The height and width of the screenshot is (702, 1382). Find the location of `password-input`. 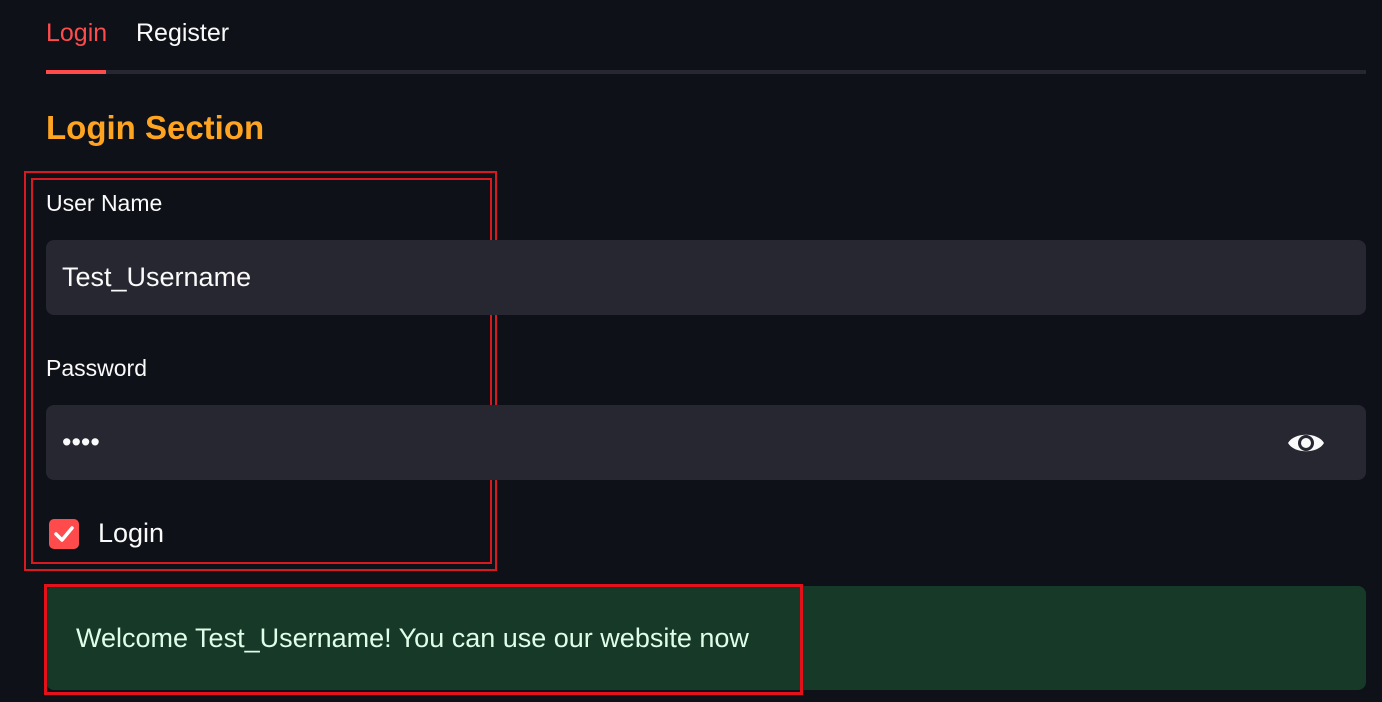

password-input is located at coordinates (652, 442).